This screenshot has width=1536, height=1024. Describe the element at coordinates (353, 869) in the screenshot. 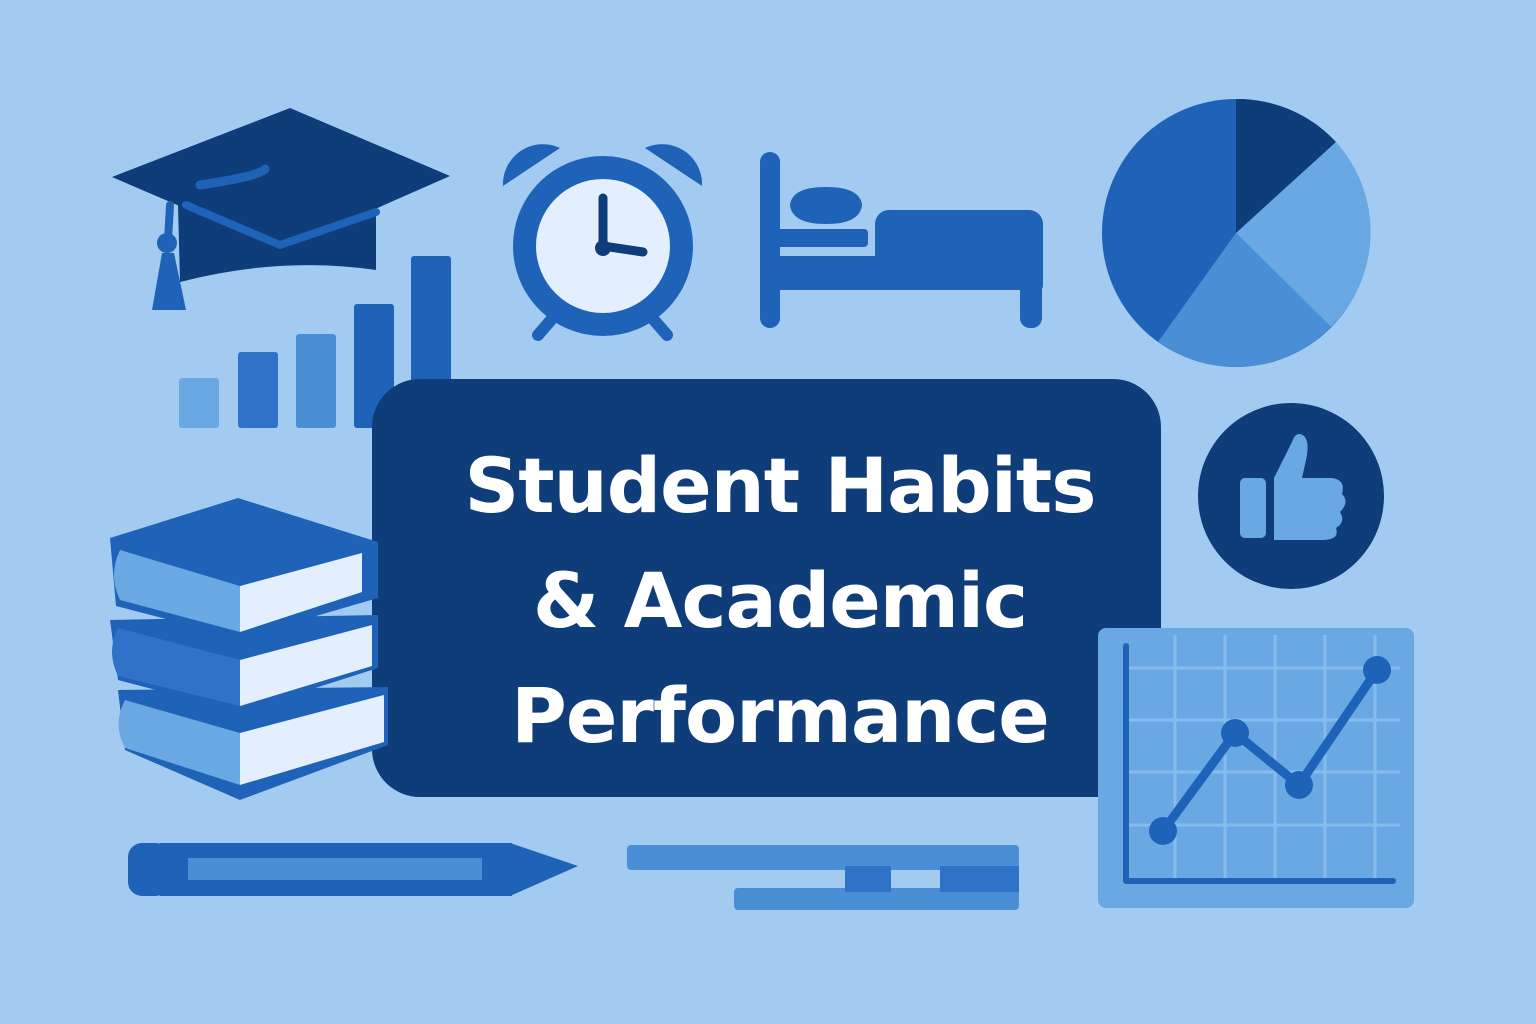

I see `pencil-icon` at that location.